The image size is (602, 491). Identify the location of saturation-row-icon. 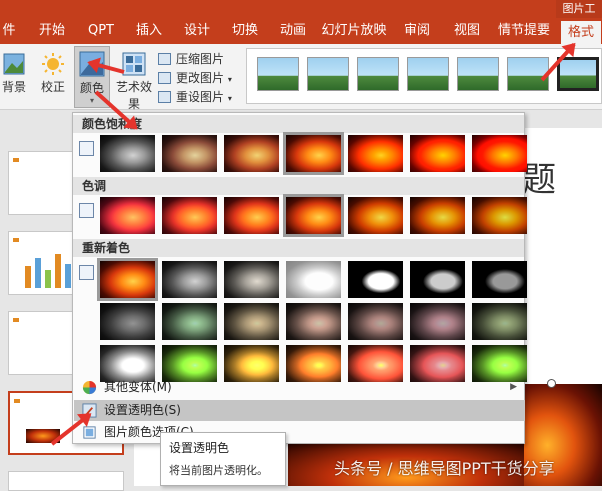
(86, 148).